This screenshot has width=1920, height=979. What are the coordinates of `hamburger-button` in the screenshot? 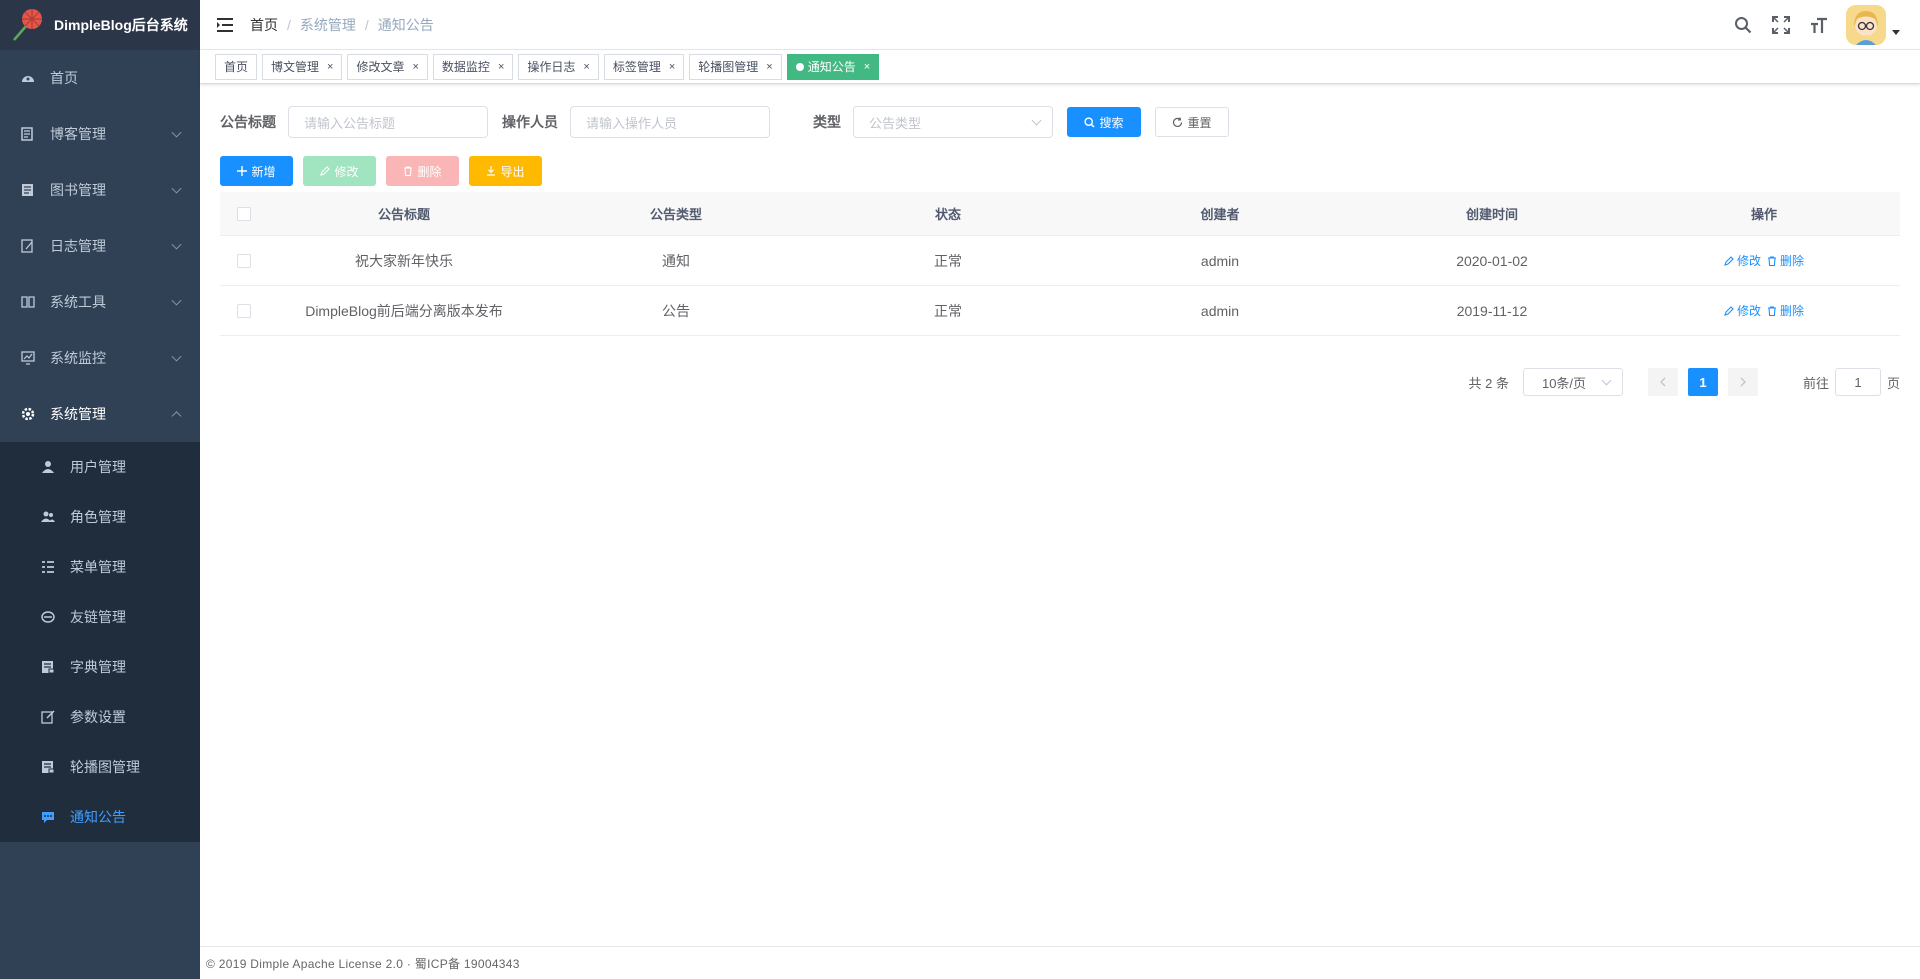 It's located at (225, 25).